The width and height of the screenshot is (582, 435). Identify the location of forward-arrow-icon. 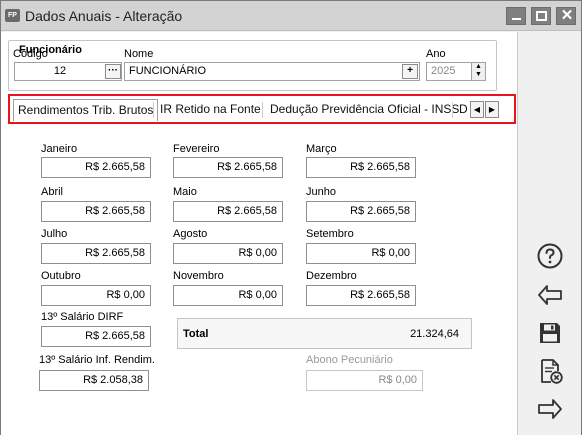
(550, 409).